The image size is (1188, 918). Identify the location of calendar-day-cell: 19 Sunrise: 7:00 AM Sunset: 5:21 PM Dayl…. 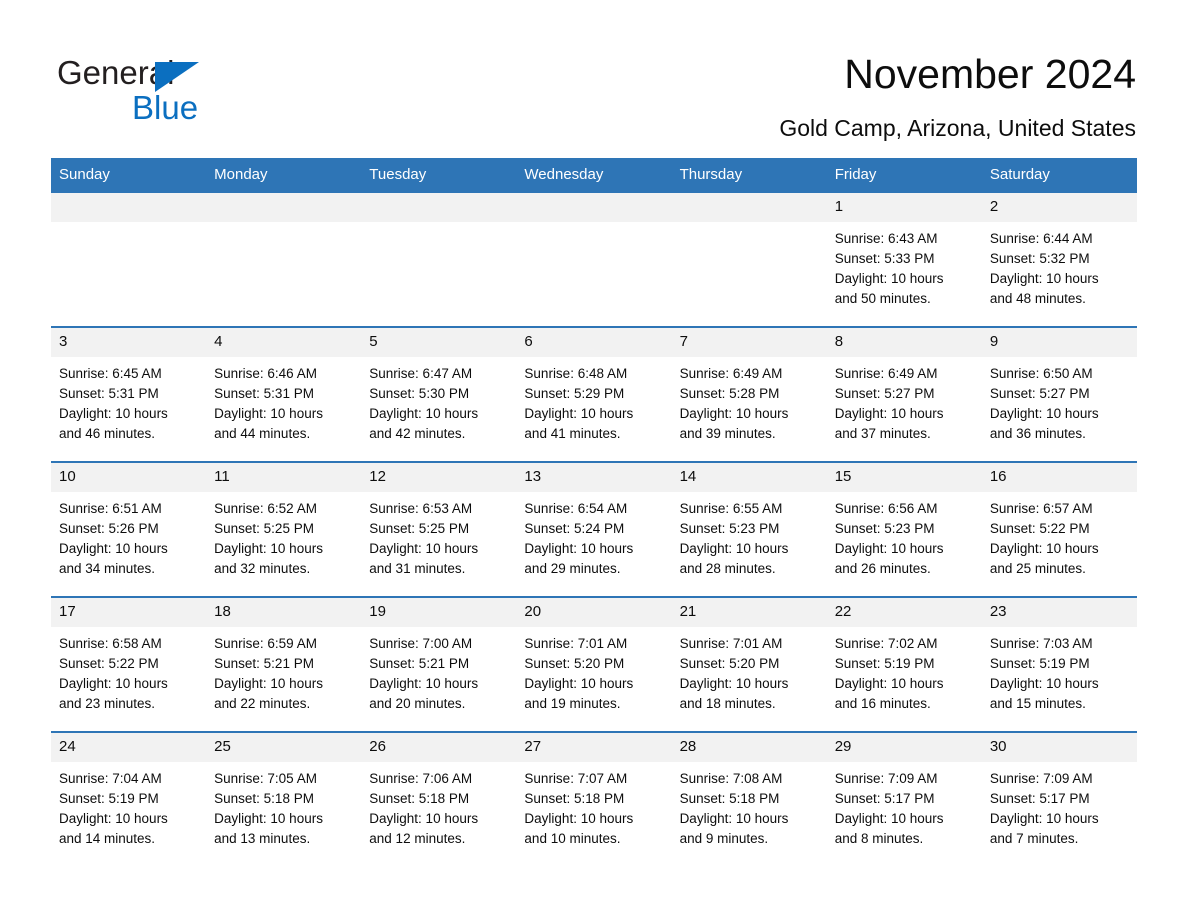
(439, 664).